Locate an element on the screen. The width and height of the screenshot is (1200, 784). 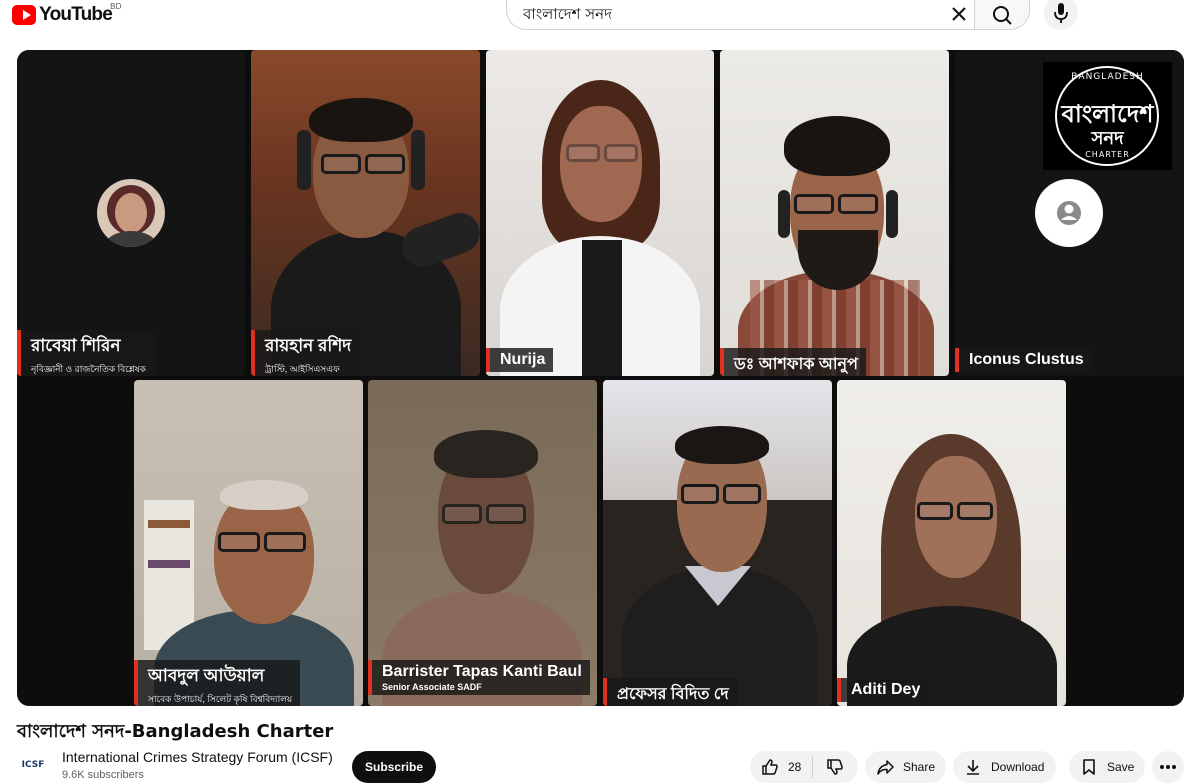
participant-name: Nurija is located at coordinates (523, 359).